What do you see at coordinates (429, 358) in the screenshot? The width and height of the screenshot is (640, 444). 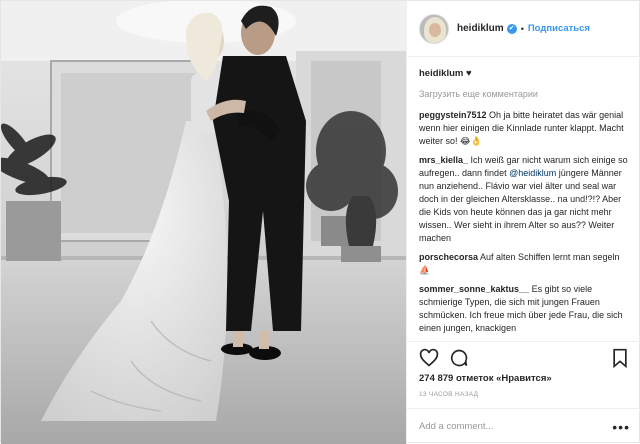 I see `heart-icon` at bounding box center [429, 358].